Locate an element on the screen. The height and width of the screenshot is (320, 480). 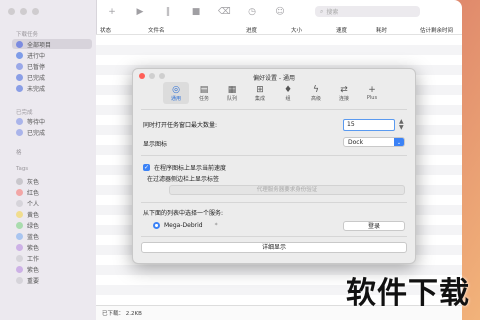
sidebar-download-item: 已暂停 is located at coordinates (30, 66).